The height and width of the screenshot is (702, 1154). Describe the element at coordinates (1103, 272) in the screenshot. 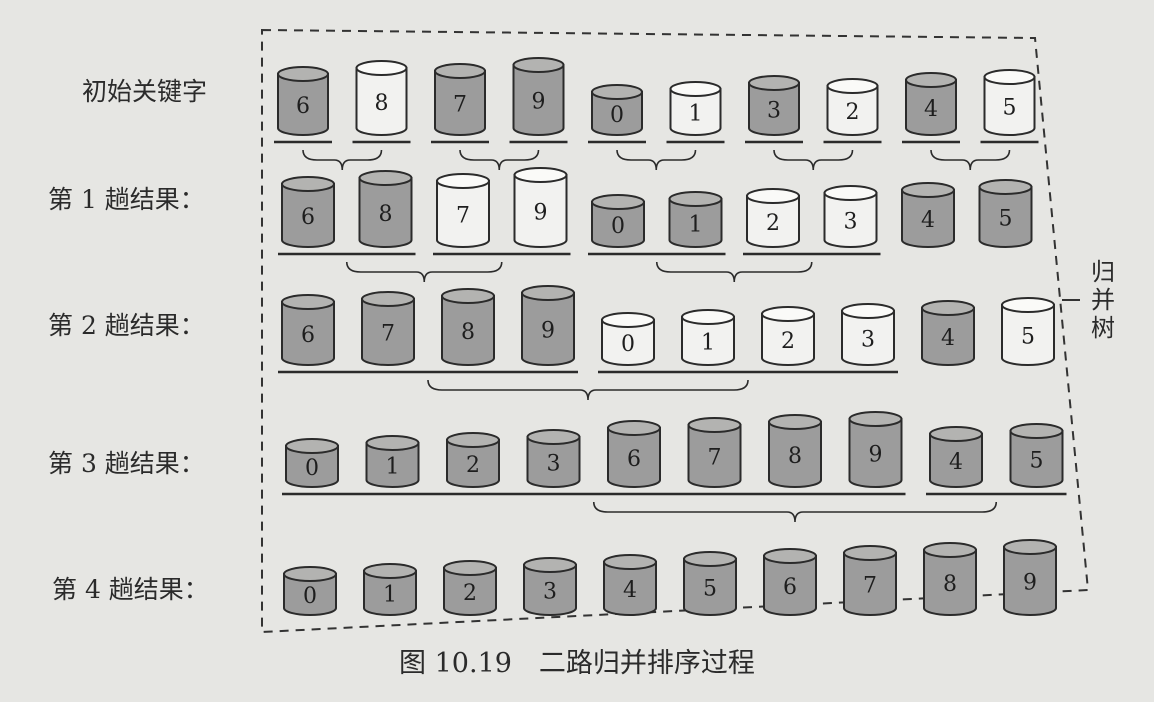

I see `side-label-char-1: 归` at that location.